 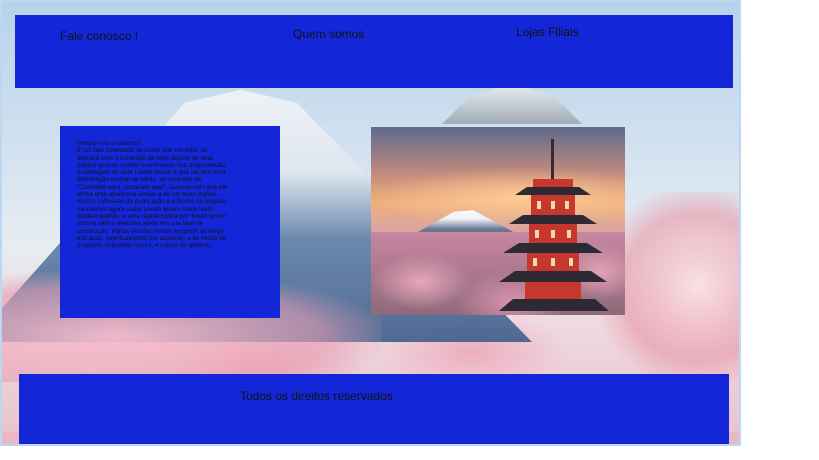 I want to click on top-navigation-bar: Fale conosco ! Quem somos Lojas Filiais, so click(x=374, y=51).